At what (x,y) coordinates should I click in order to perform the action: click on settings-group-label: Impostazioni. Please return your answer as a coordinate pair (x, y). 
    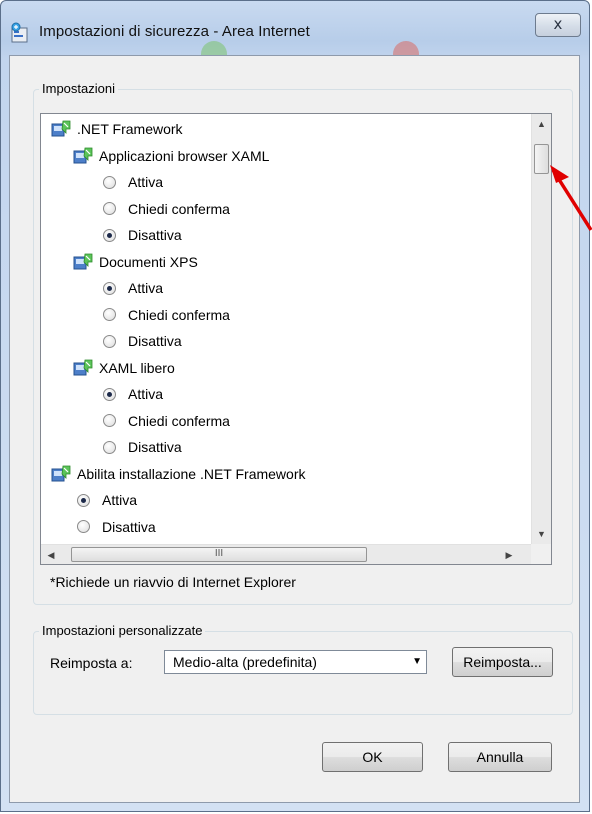
    Looking at the image, I should click on (78, 88).